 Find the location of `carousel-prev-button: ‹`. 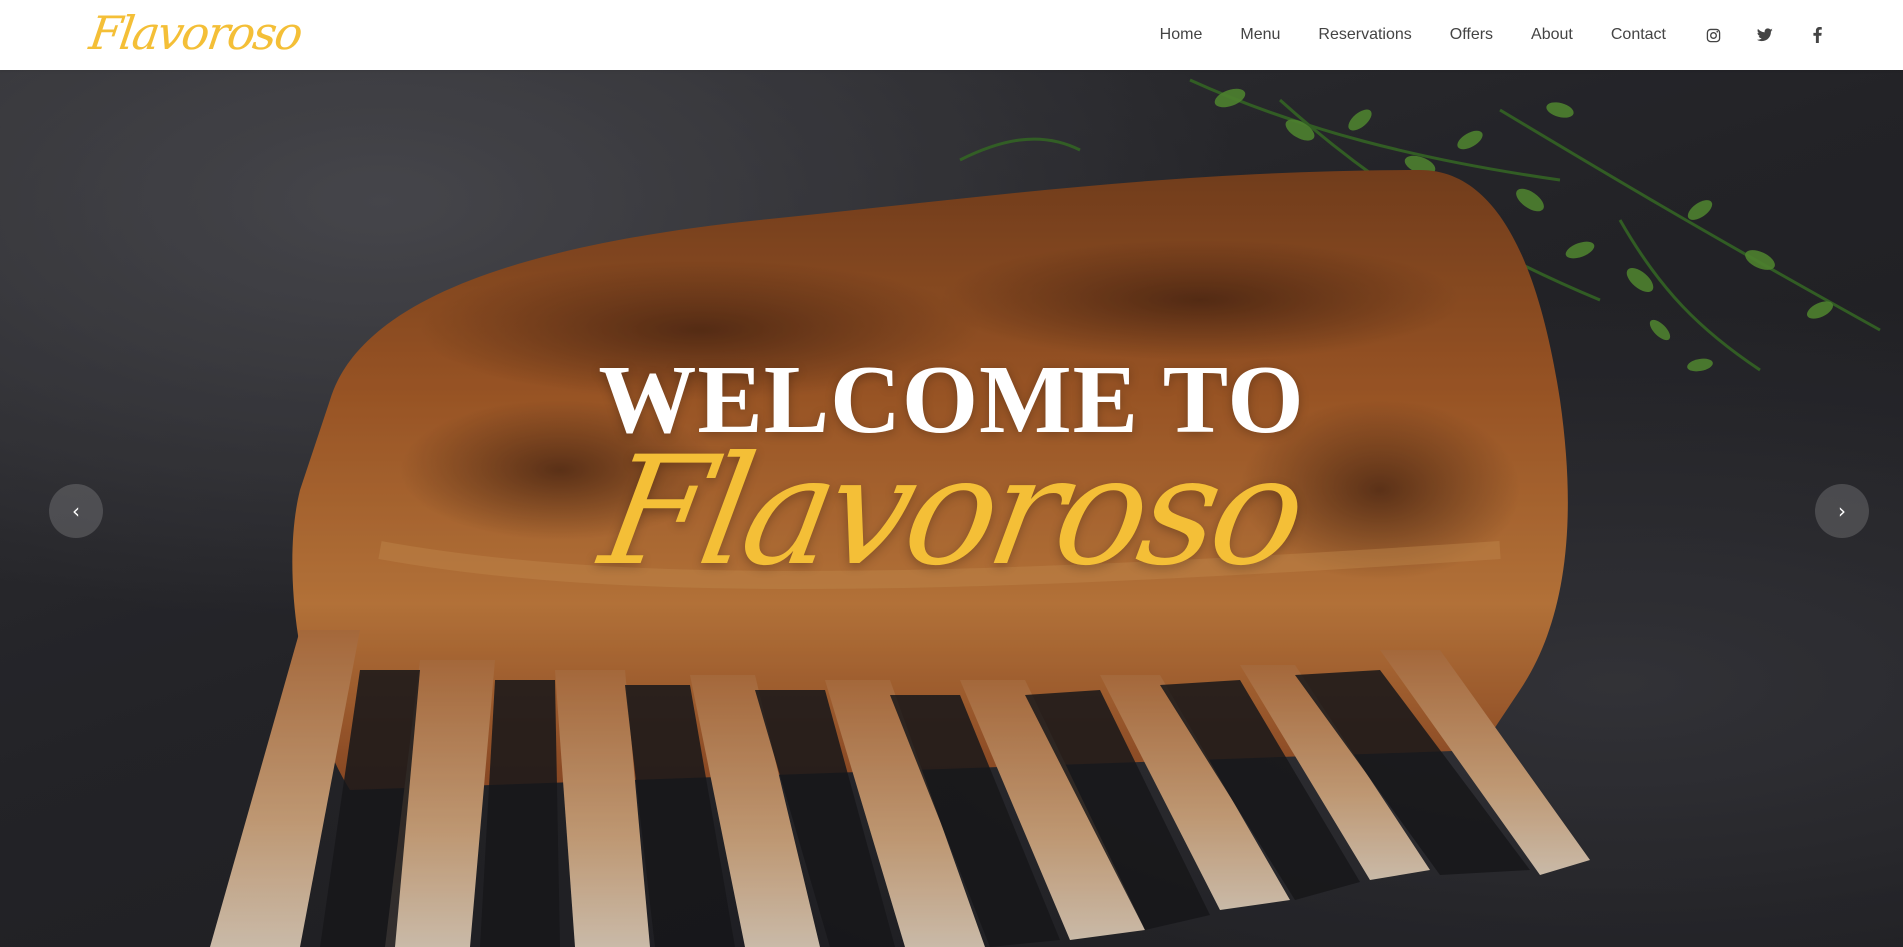

carousel-prev-button: ‹ is located at coordinates (76, 511).